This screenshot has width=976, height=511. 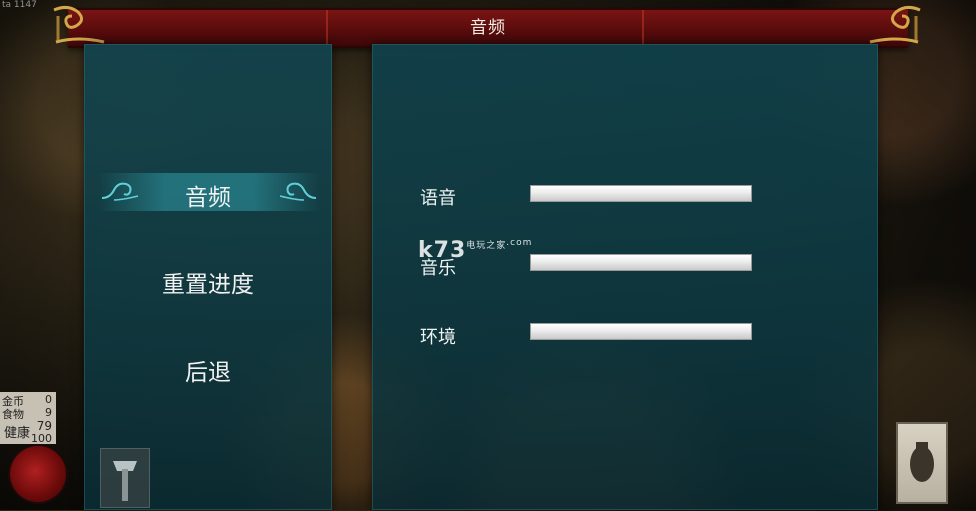 I want to click on voice-label: 语音, so click(x=438, y=198).